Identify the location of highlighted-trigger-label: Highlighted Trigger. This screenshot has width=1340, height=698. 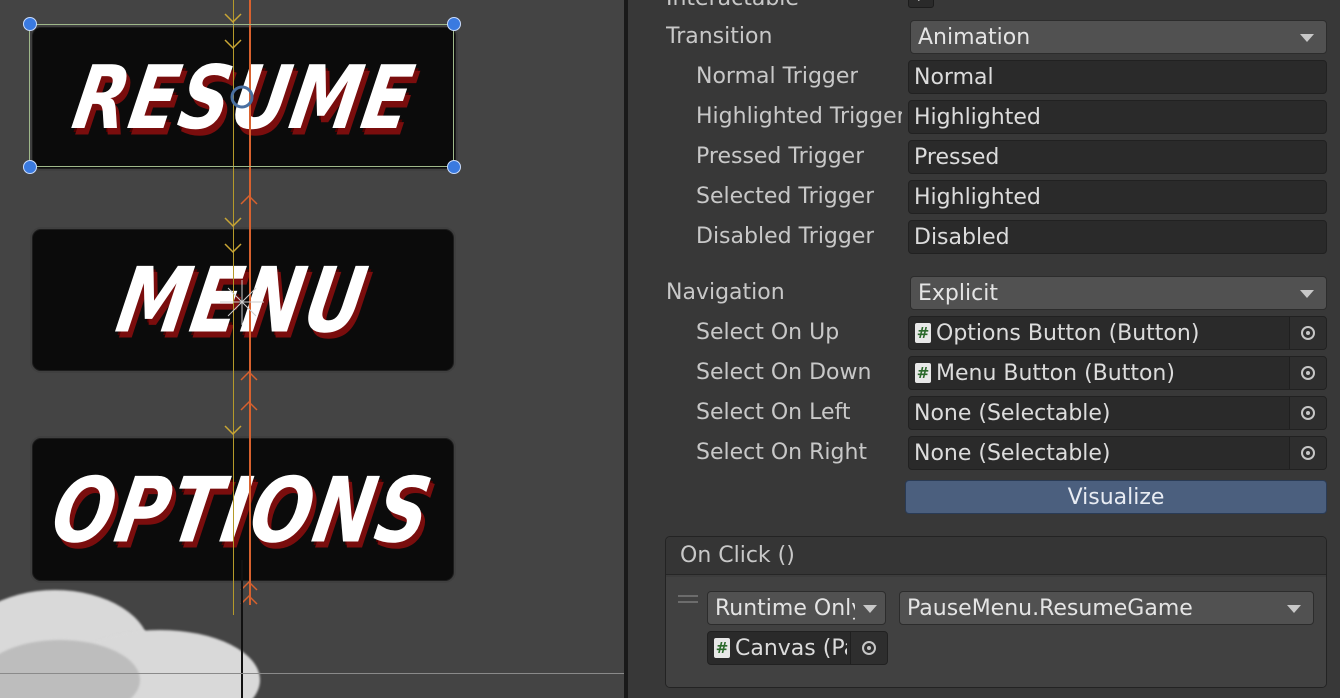
(799, 116).